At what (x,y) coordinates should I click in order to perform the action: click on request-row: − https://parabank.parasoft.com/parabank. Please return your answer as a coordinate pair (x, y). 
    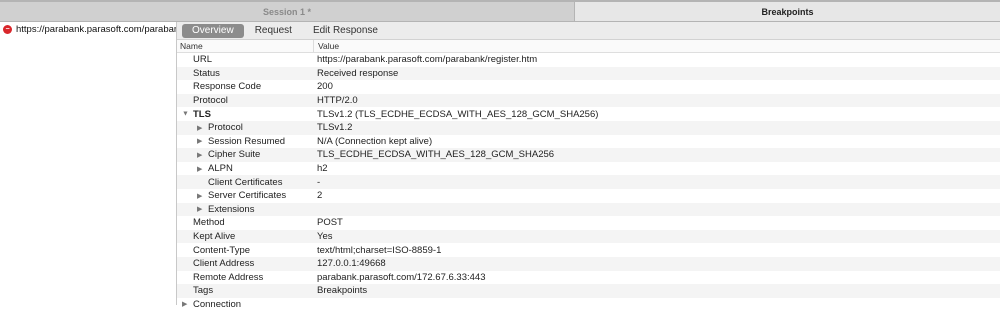
    Looking at the image, I should click on (88, 29).